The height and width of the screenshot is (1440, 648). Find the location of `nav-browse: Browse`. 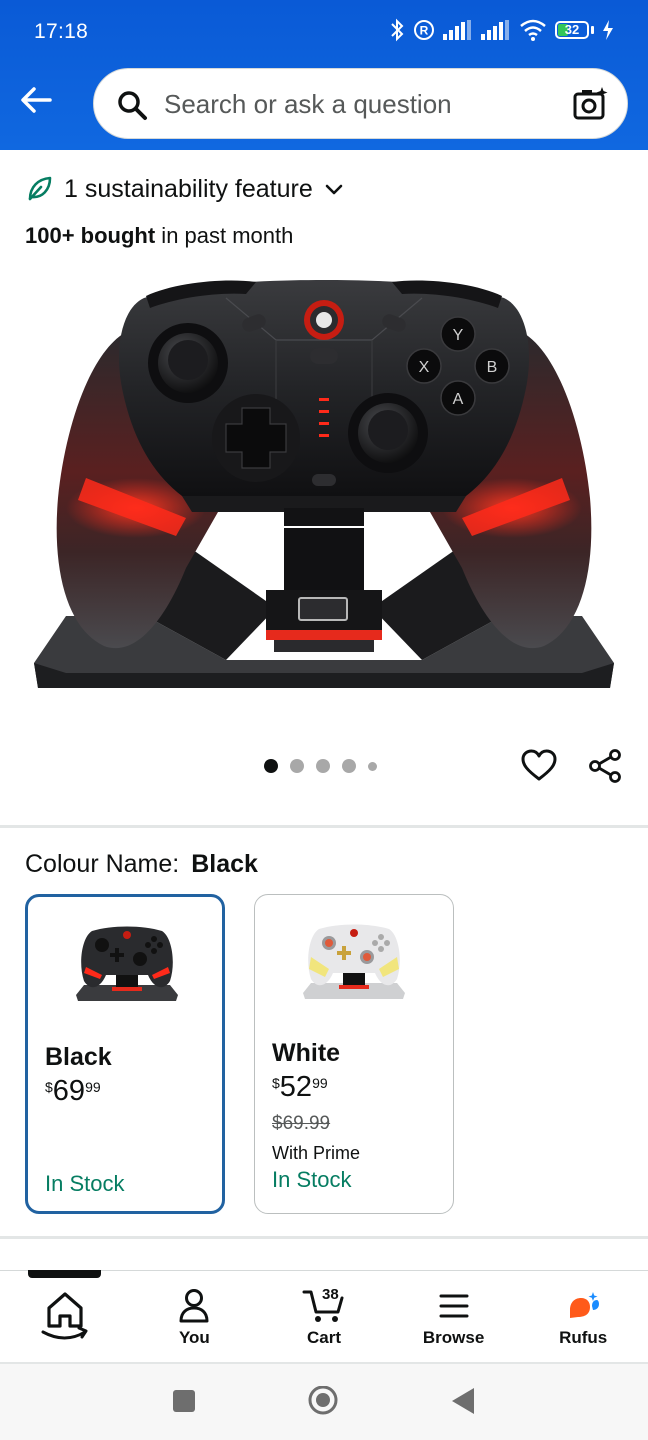

nav-browse: Browse is located at coordinates (454, 1317).